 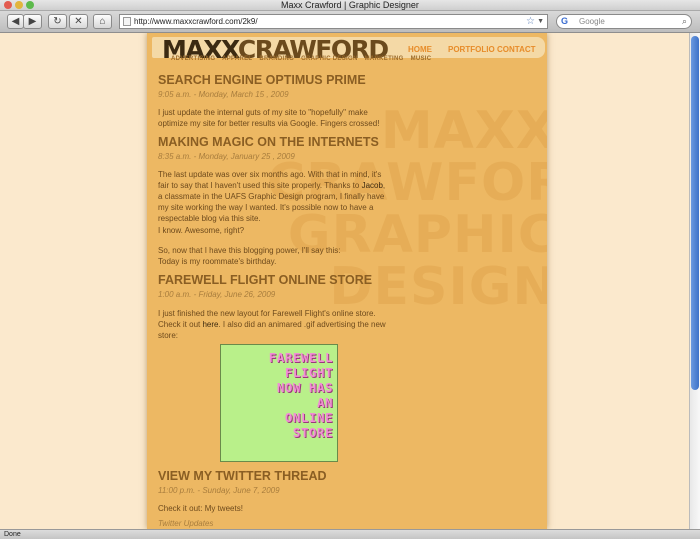 What do you see at coordinates (684, 21) in the screenshot?
I see `search-icon: ⌕` at bounding box center [684, 21].